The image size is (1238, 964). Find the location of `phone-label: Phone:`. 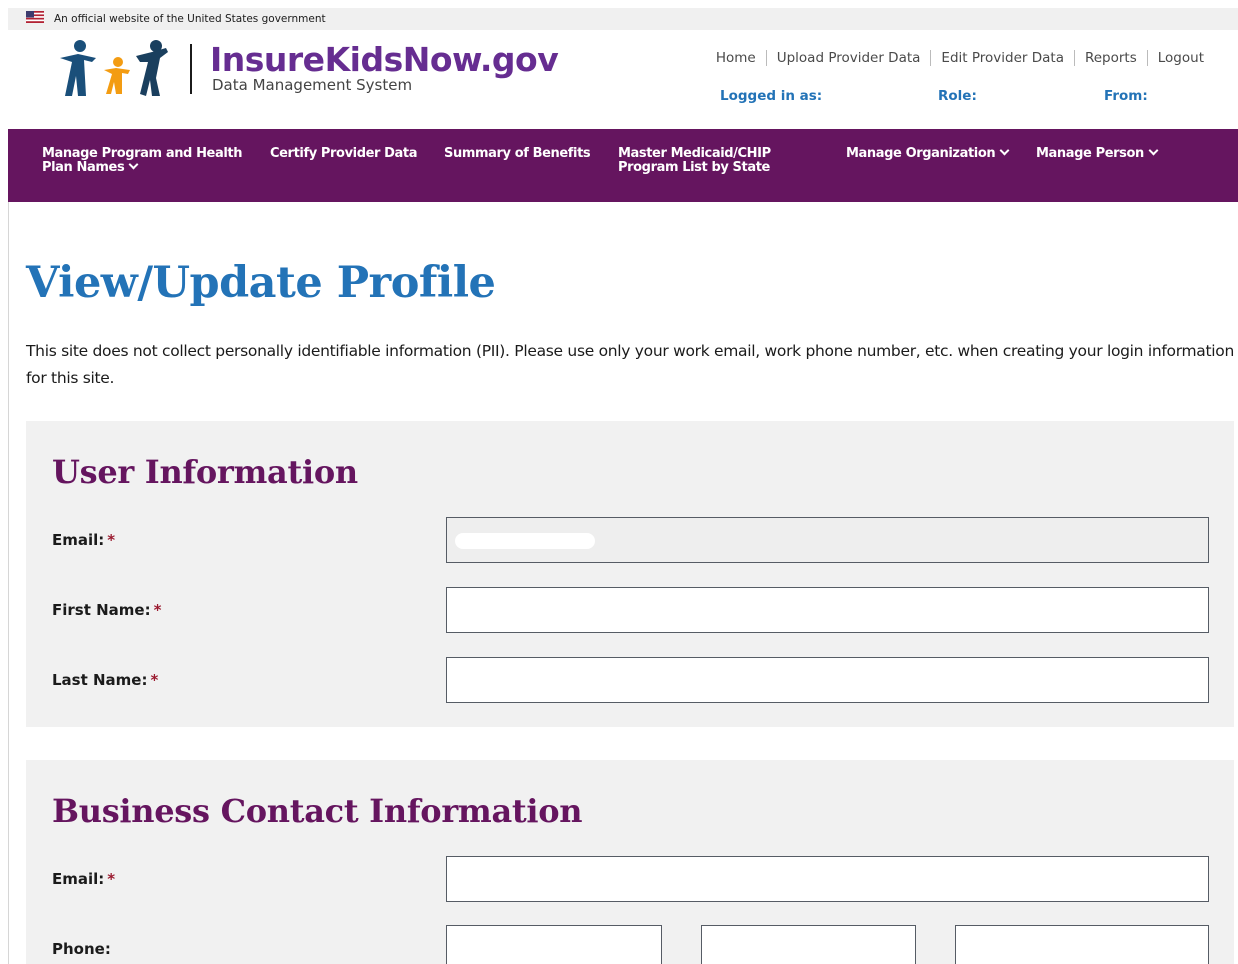

phone-label: Phone: is located at coordinates (81, 949).